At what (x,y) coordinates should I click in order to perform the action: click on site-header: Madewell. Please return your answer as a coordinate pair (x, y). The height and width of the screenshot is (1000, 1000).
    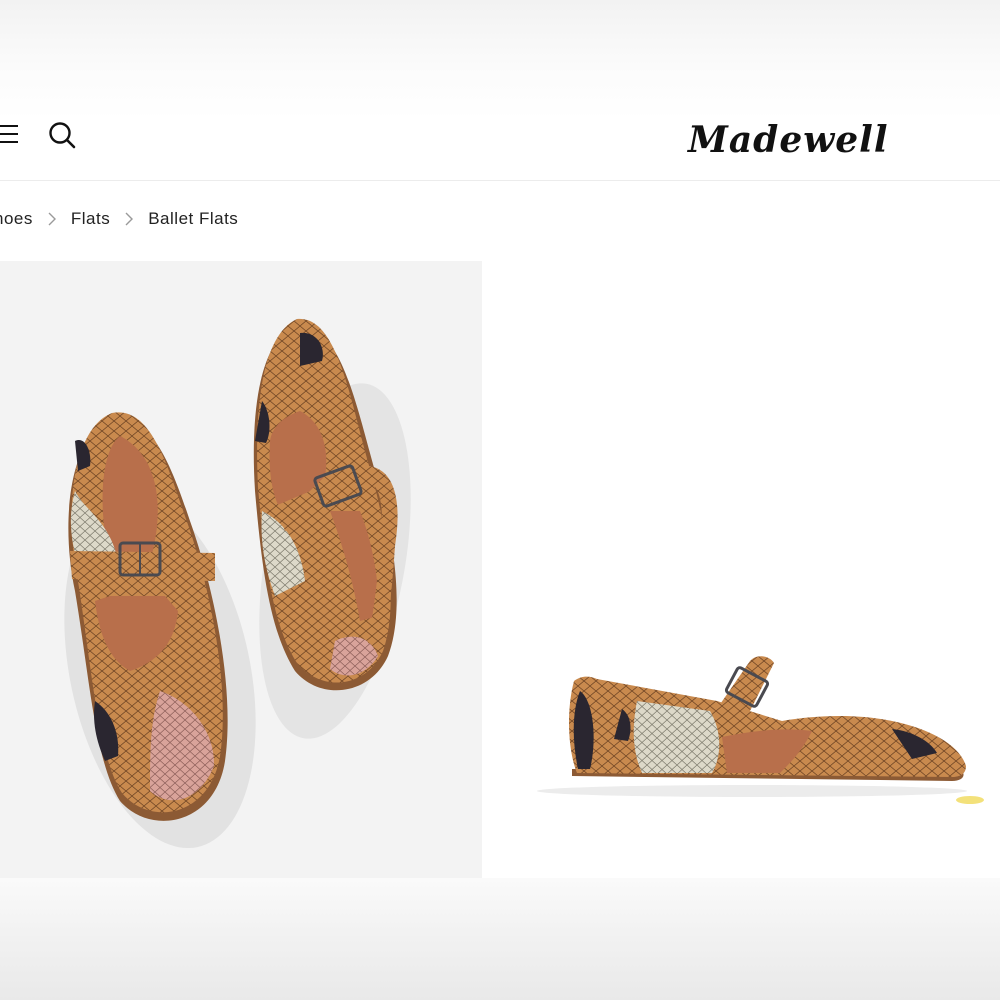
    Looking at the image, I should click on (500, 150).